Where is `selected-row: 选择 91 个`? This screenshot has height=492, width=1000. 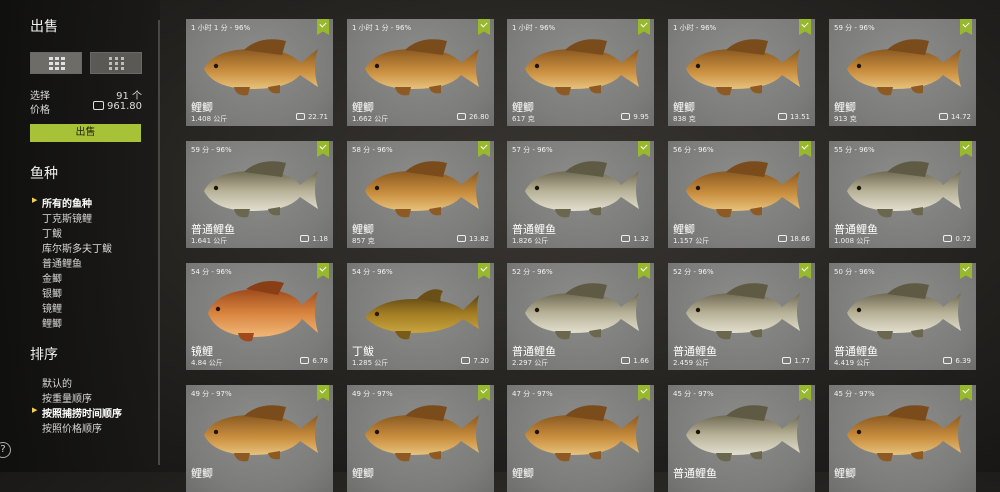 selected-row: 选择 91 个 is located at coordinates (86, 94).